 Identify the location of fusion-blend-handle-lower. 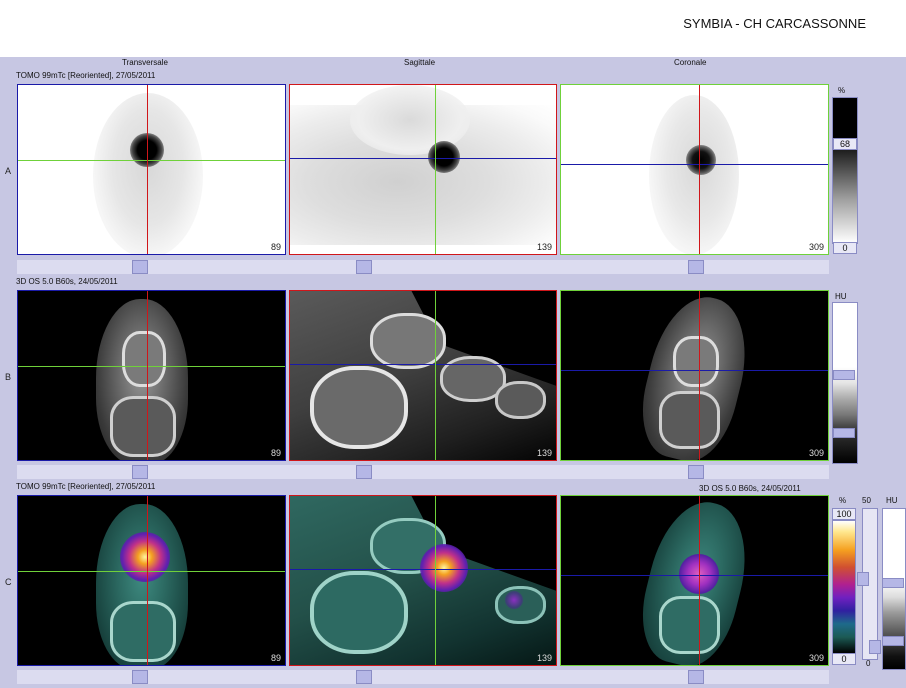
(875, 647).